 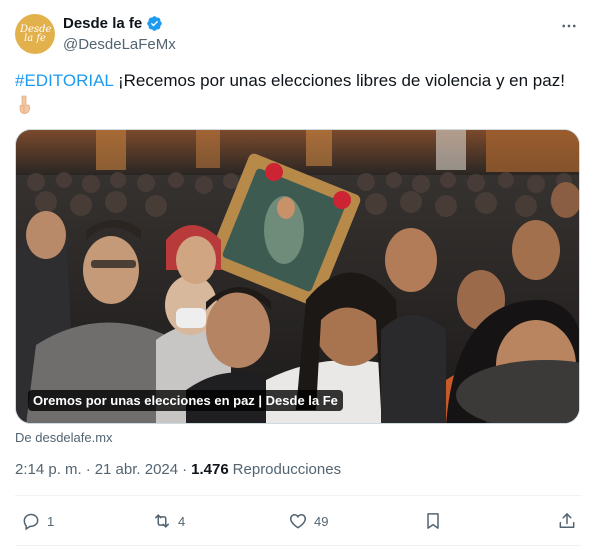 I want to click on share-button, so click(x=567, y=521).